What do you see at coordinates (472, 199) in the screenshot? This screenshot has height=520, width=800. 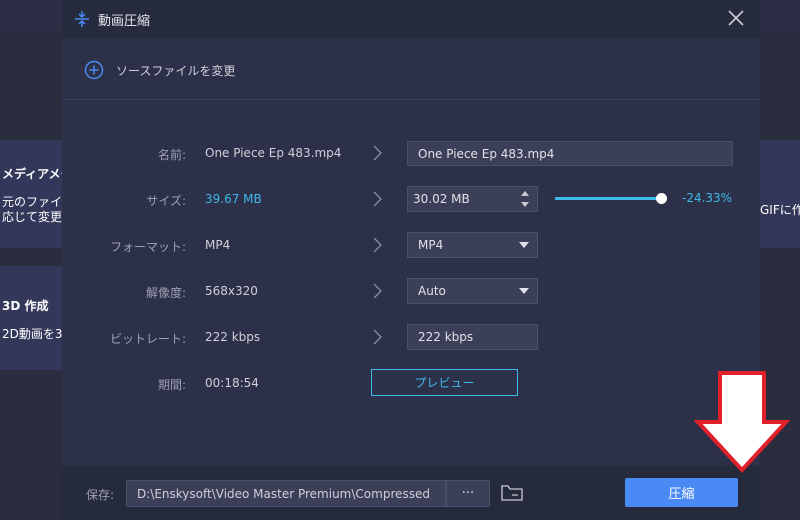 I see `output-size-stepper: 30.02 MB` at bounding box center [472, 199].